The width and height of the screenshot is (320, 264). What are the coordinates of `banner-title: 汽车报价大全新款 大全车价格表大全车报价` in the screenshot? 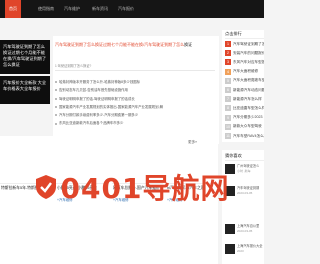 It's located at (25, 85).